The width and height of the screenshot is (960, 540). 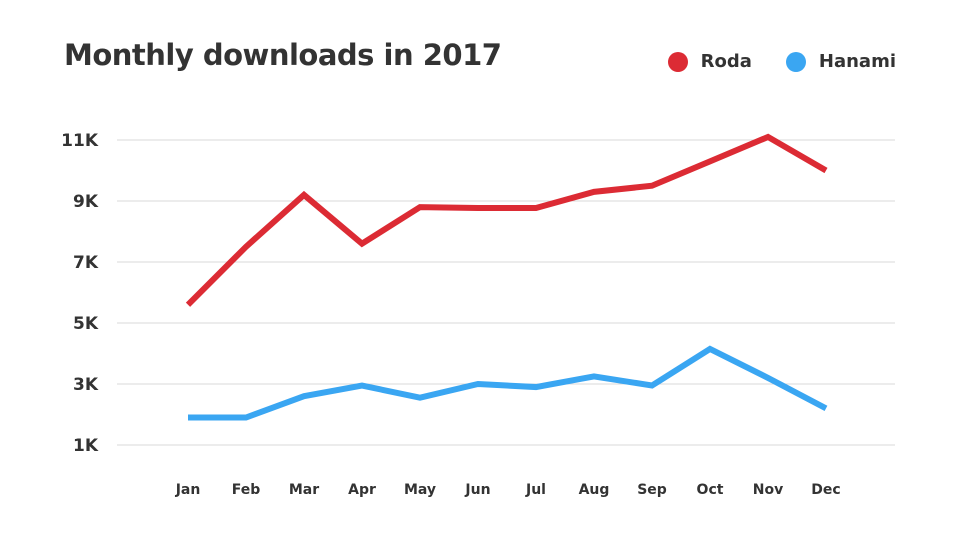 What do you see at coordinates (86, 263) in the screenshot?
I see `y-tick-label: 7K` at bounding box center [86, 263].